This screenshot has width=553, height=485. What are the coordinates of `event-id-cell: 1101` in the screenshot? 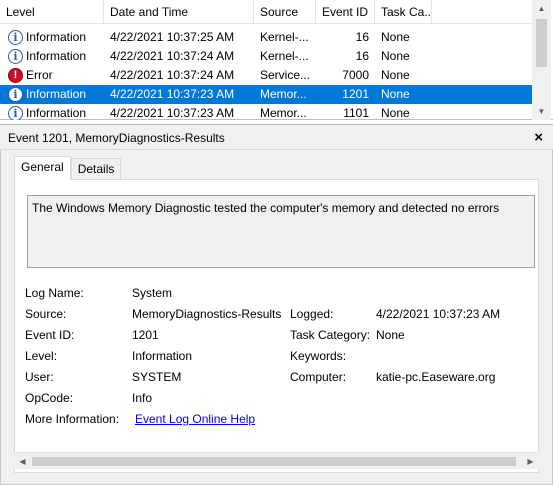 It's located at (356, 113).